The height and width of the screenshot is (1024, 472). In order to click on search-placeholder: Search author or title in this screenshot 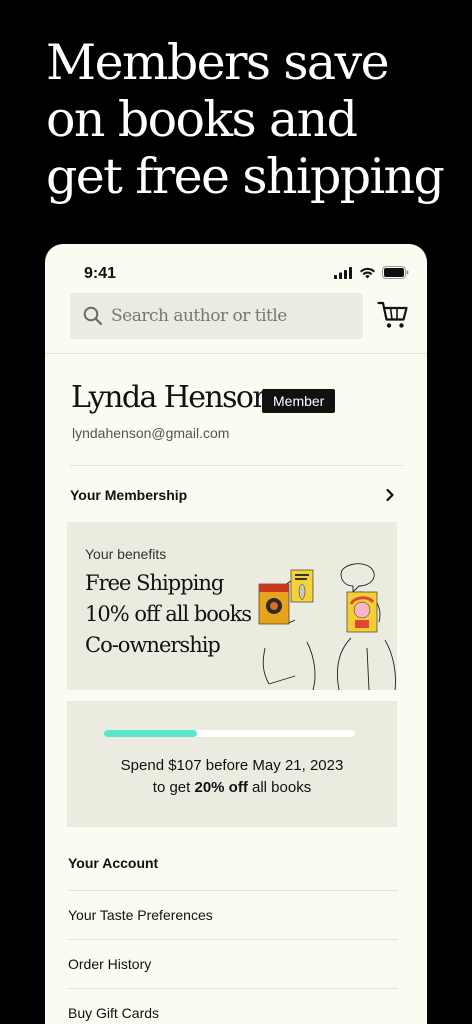, I will do `click(199, 316)`.